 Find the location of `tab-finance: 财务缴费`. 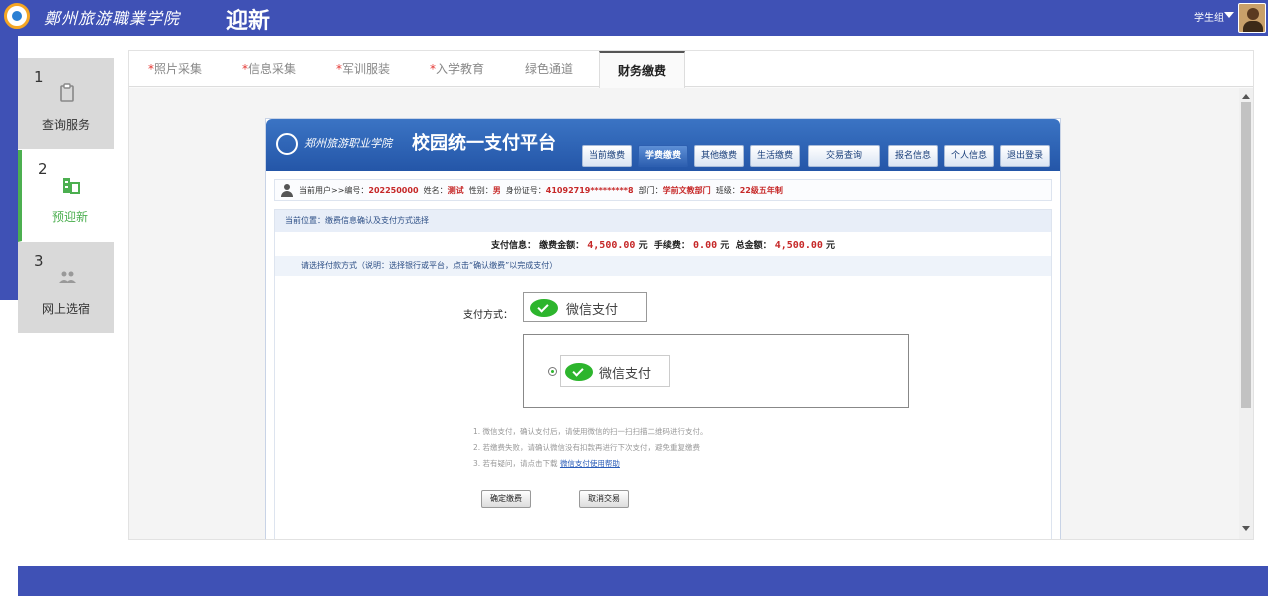

tab-finance: 财务缴费 is located at coordinates (642, 69).